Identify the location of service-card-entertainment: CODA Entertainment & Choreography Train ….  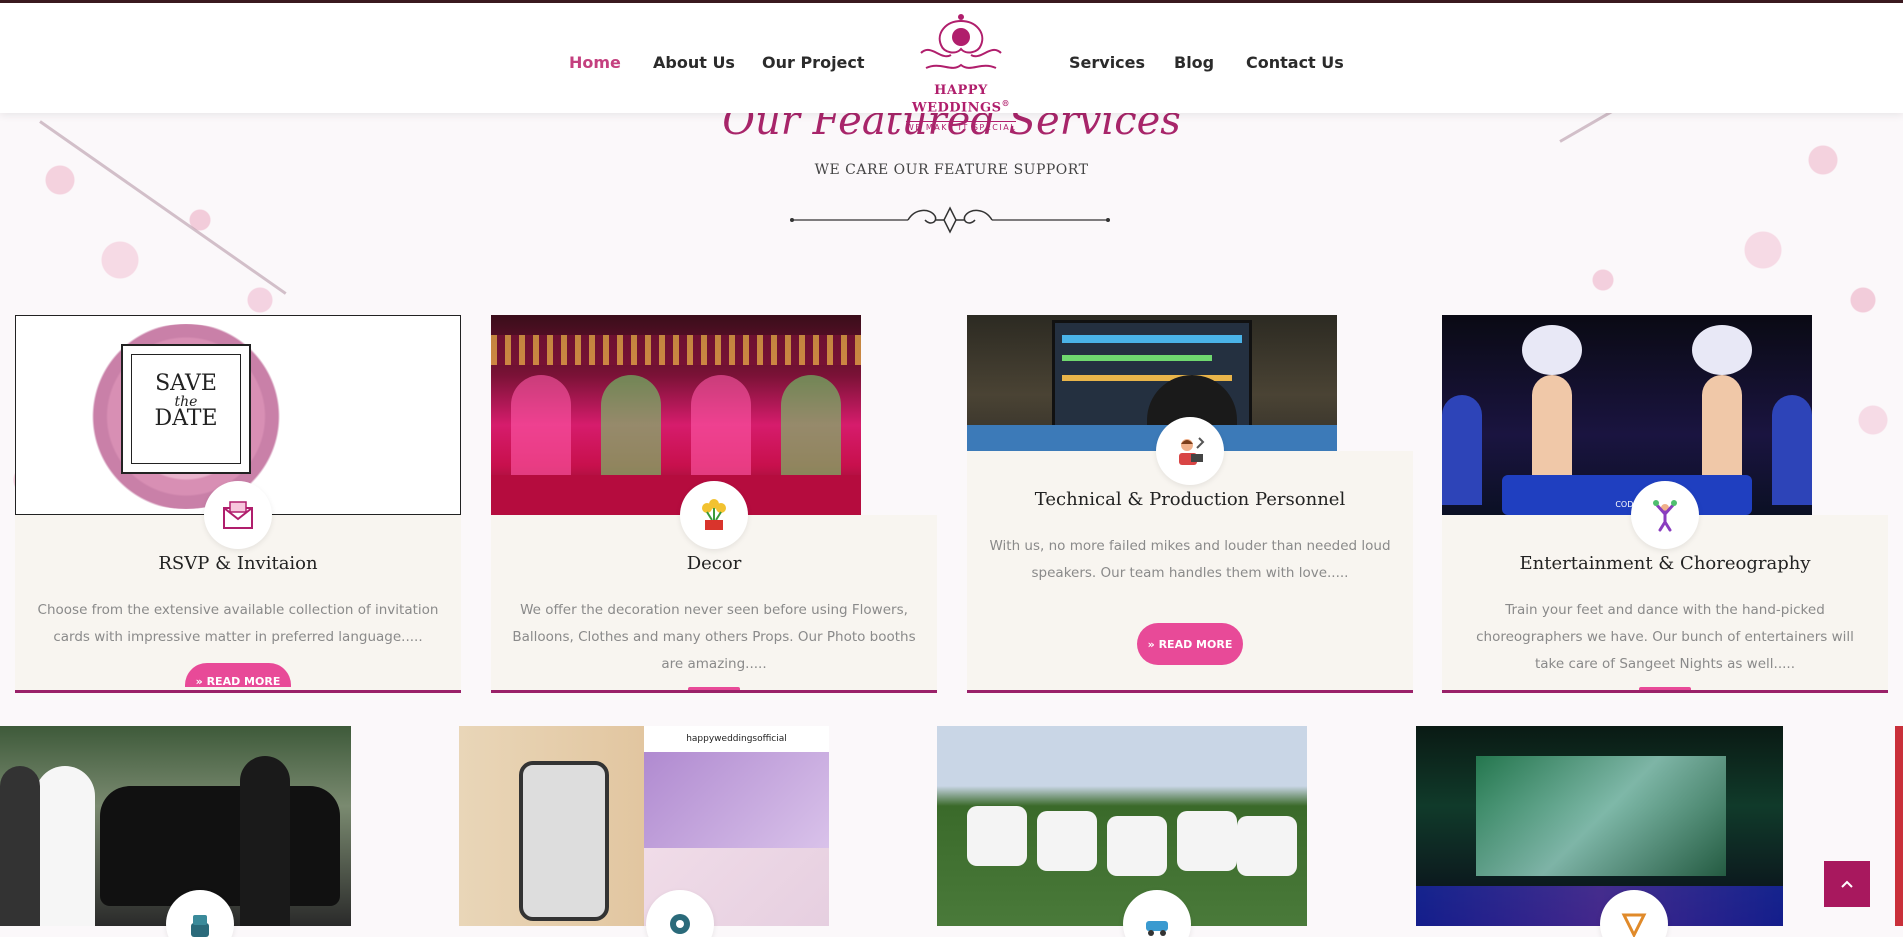
(1665, 504).